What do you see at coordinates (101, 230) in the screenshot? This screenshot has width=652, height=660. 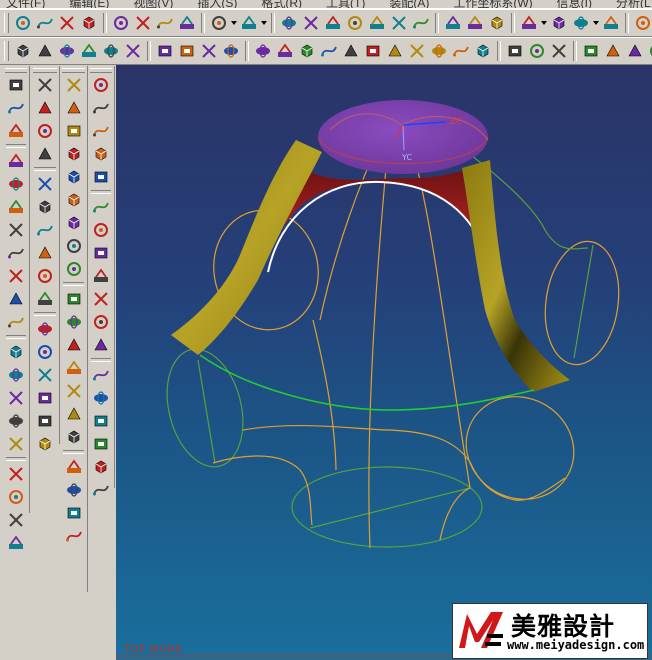 I see `mirror-icon` at bounding box center [101, 230].